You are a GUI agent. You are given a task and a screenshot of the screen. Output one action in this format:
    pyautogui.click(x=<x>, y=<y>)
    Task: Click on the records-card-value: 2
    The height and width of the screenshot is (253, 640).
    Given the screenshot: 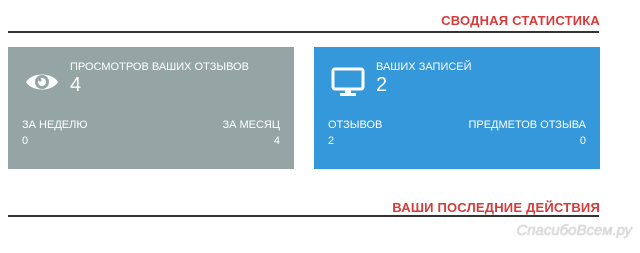 What is the action you would take?
    pyautogui.click(x=382, y=85)
    